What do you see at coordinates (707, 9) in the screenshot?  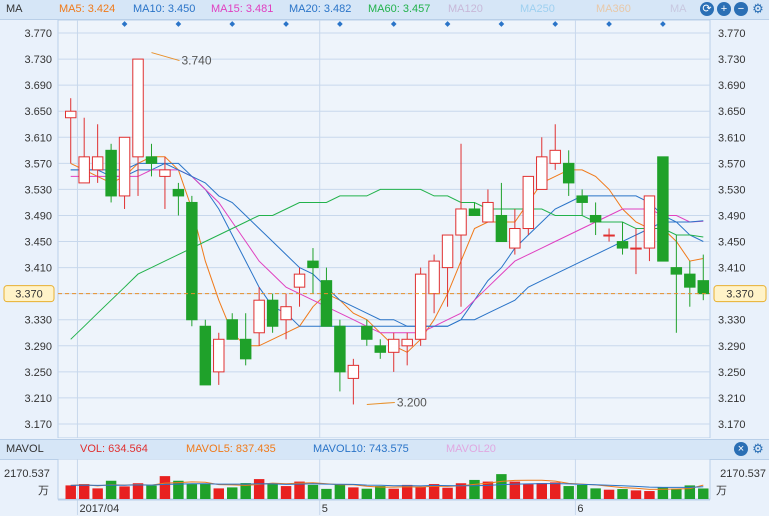 I see `refresh-icon: ⟳` at bounding box center [707, 9].